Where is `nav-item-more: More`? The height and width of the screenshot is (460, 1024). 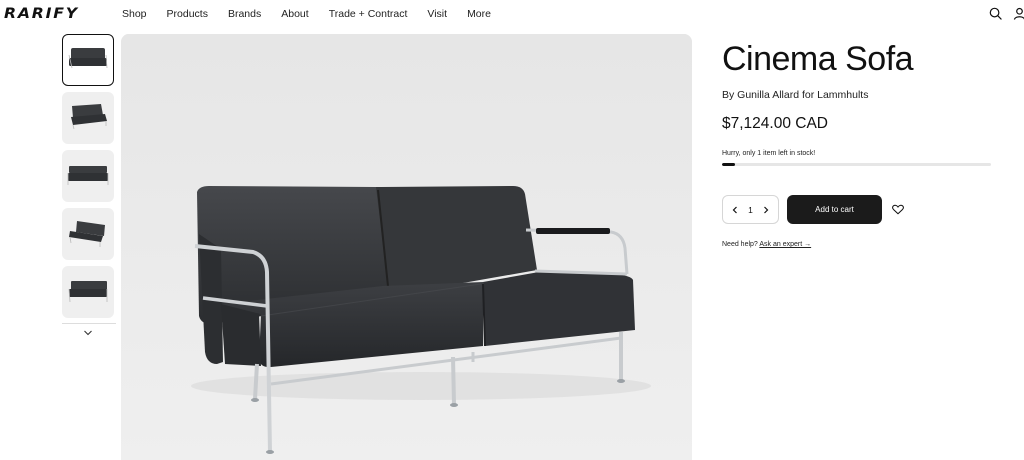
nav-item-more: More is located at coordinates (479, 14).